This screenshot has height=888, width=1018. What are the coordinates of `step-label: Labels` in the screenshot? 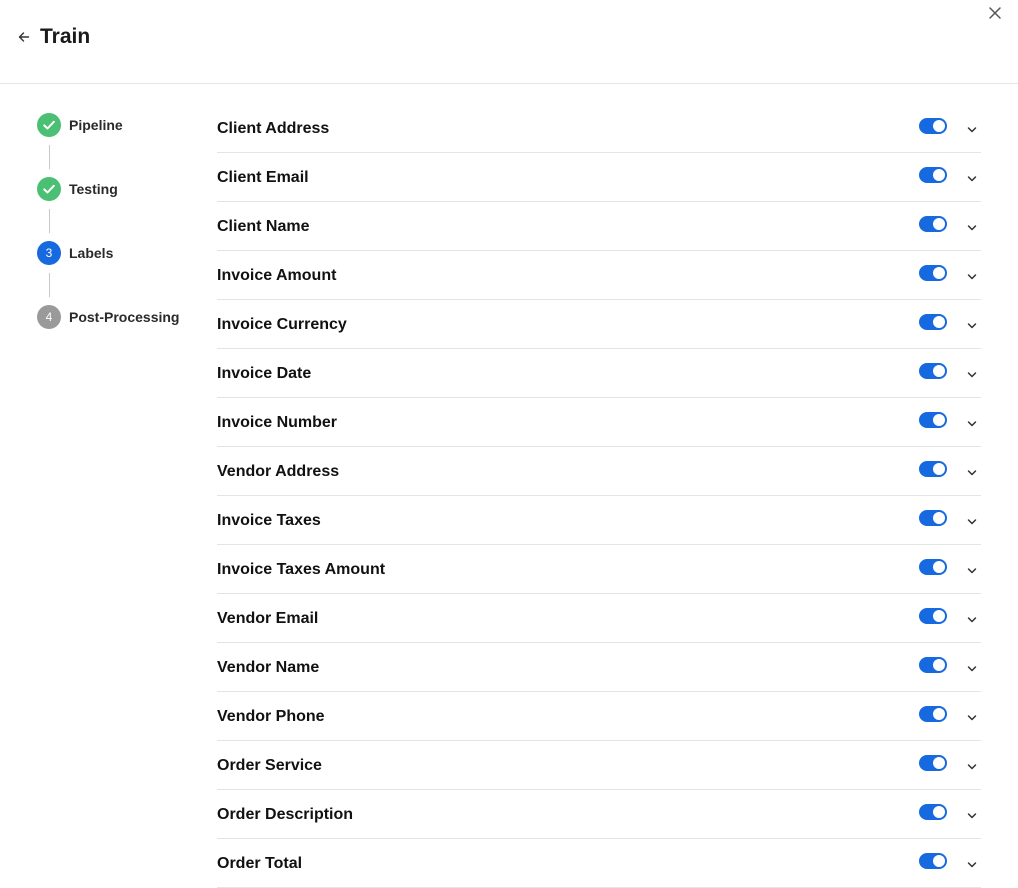 It's located at (91, 253).